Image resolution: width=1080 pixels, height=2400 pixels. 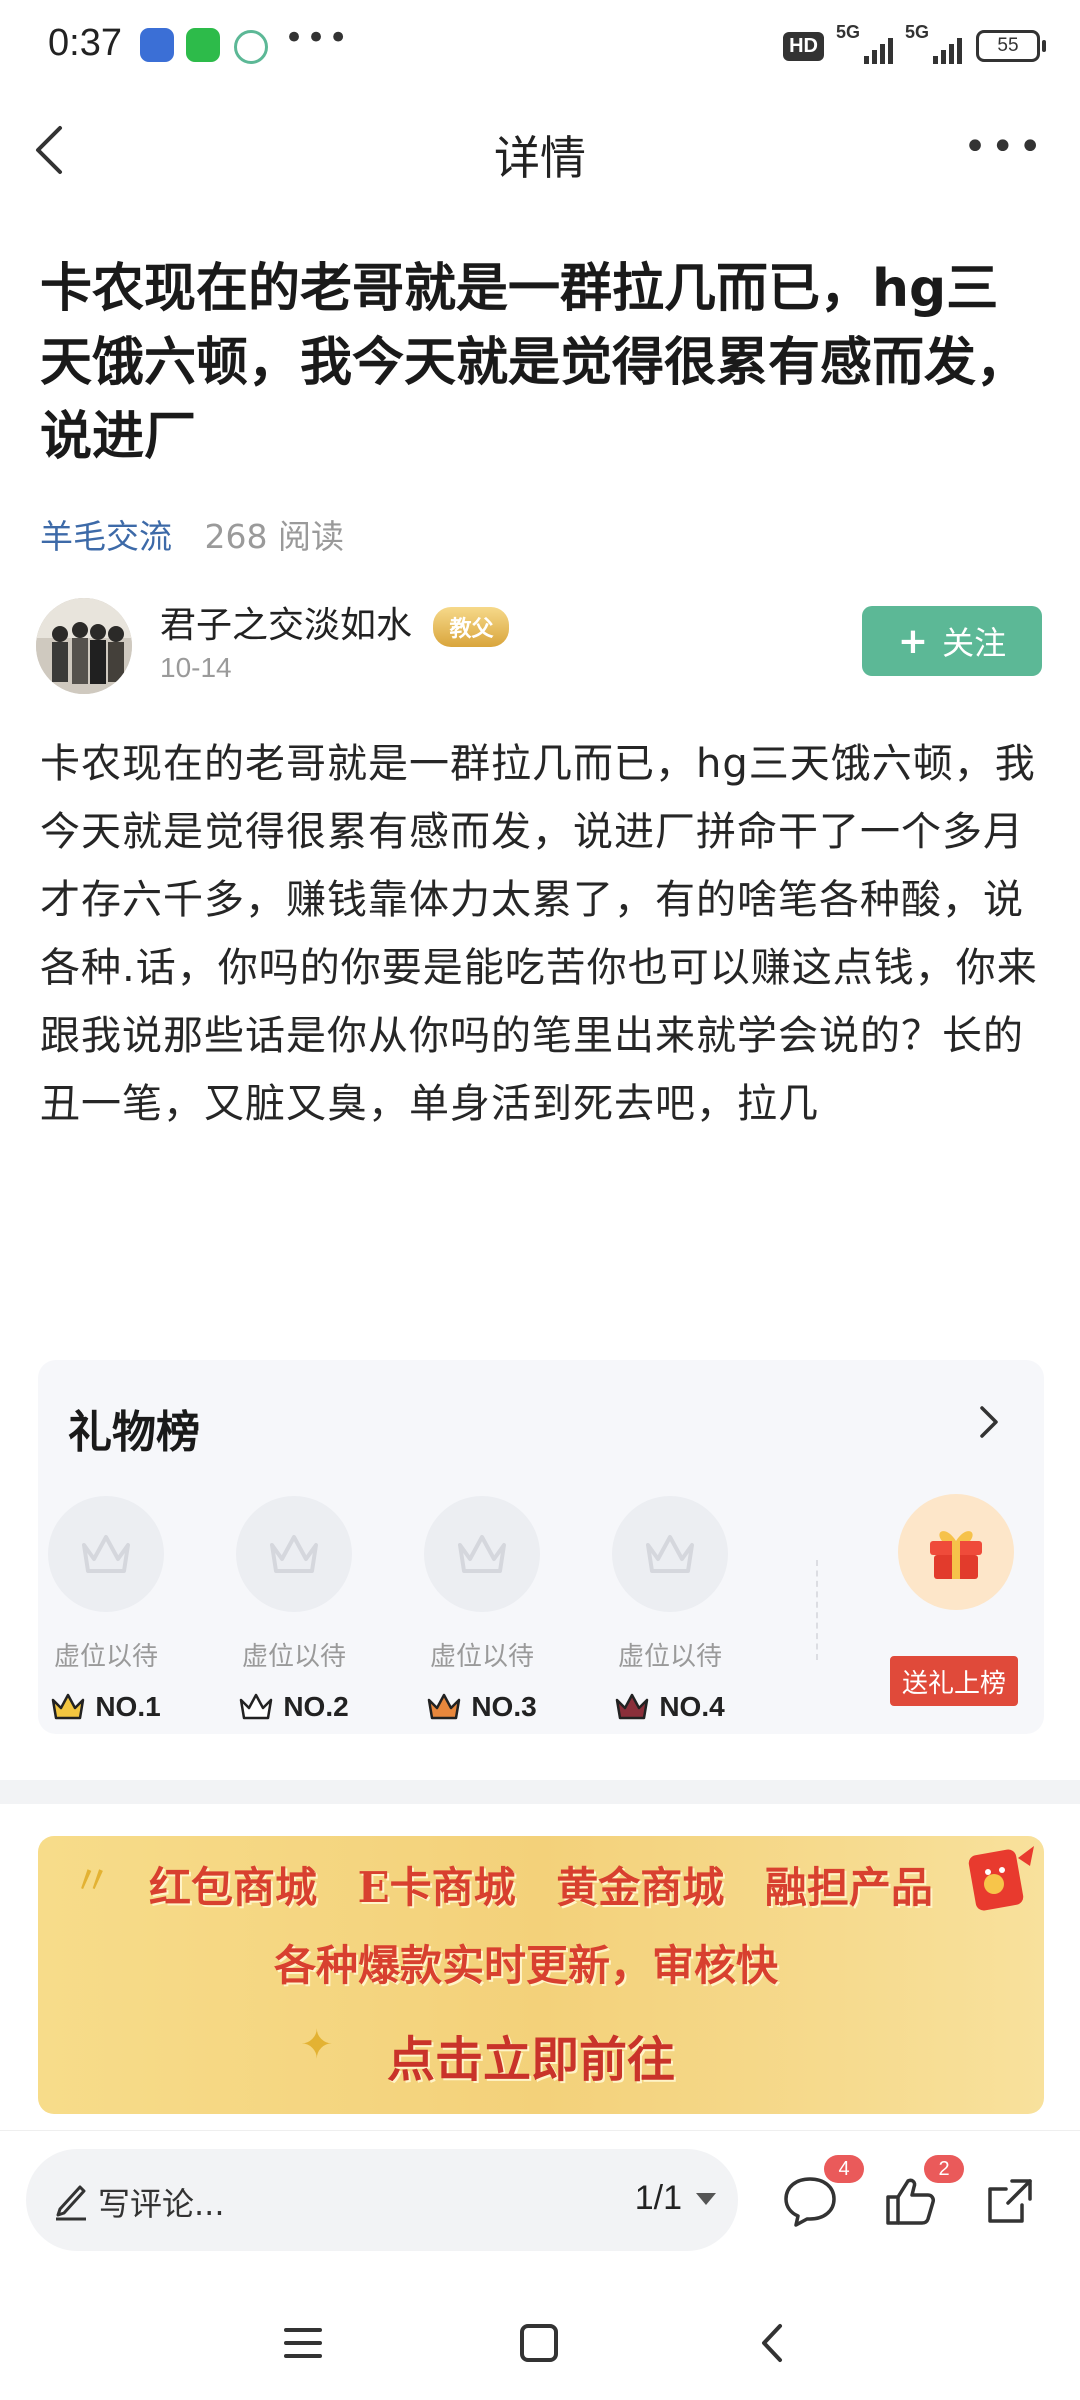 I want to click on progress-app-icon, so click(x=251, y=47).